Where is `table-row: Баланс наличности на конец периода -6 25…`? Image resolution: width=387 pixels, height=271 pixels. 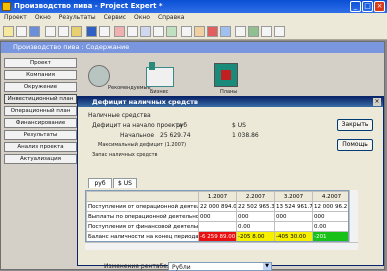
table-row: Баланс наличности на конец периода -6 25… is located at coordinates (217, 236).